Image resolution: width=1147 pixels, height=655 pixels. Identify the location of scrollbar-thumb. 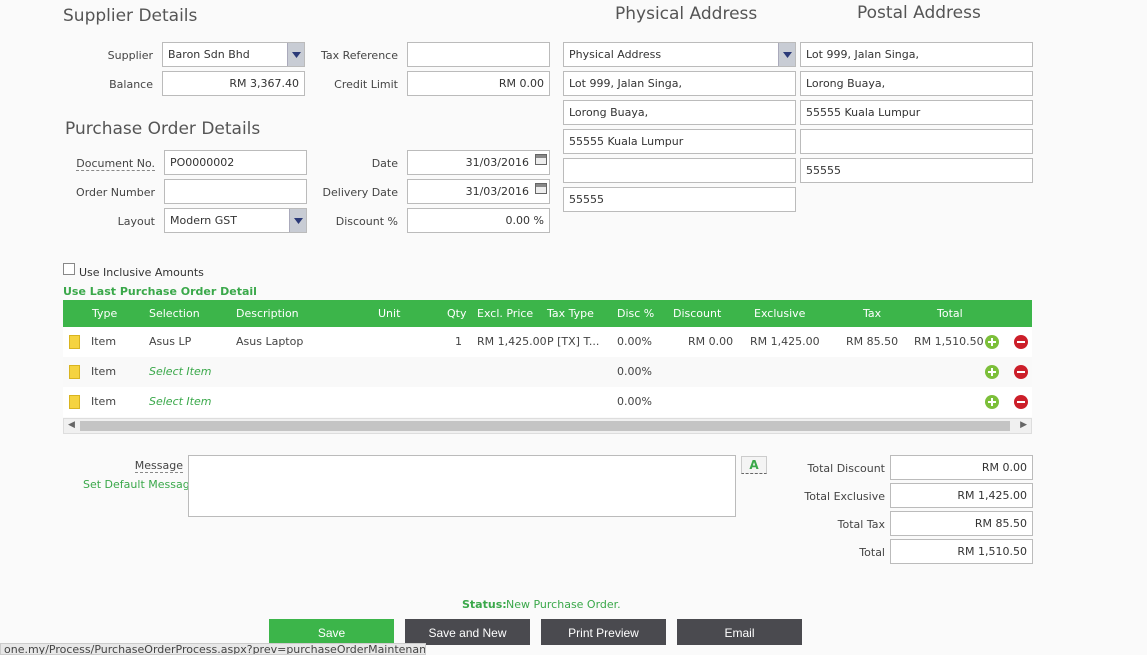
(545, 426).